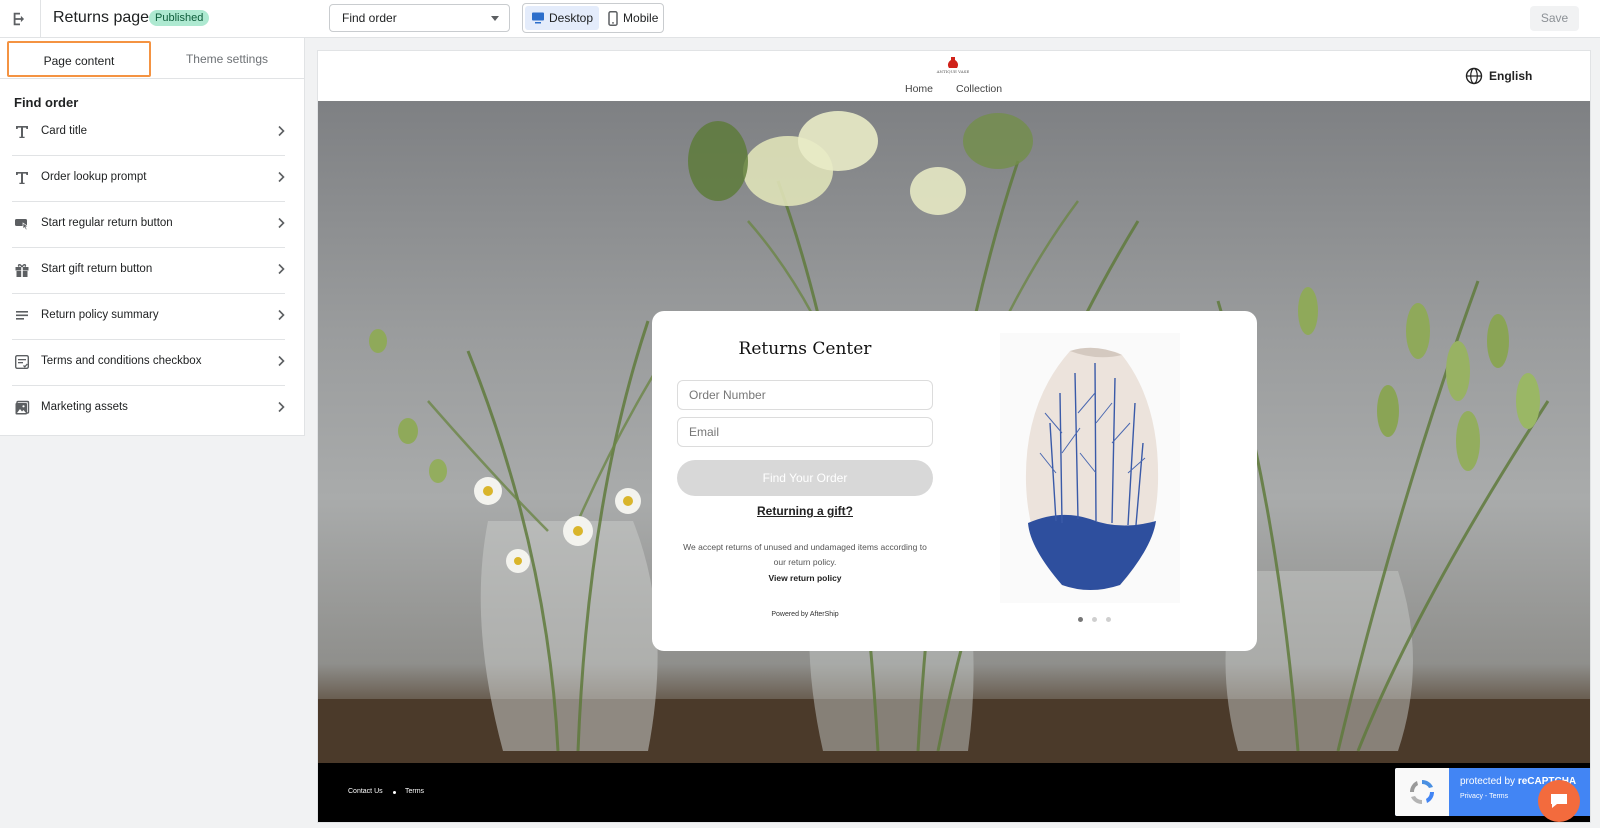  Describe the element at coordinates (805, 478) in the screenshot. I see `find-order-button: Find Your Order` at that location.